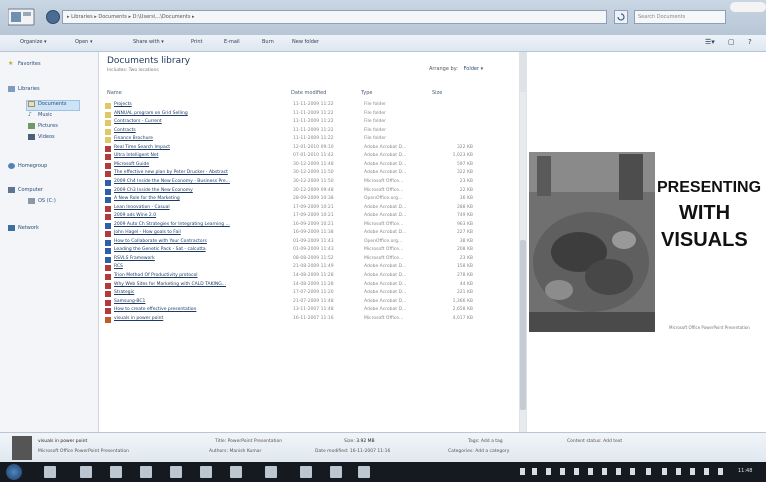 Image resolution: width=766 pixels, height=482 pixels. What do you see at coordinates (562, 471) in the screenshot?
I see `tray-app2-icon` at bounding box center [562, 471].